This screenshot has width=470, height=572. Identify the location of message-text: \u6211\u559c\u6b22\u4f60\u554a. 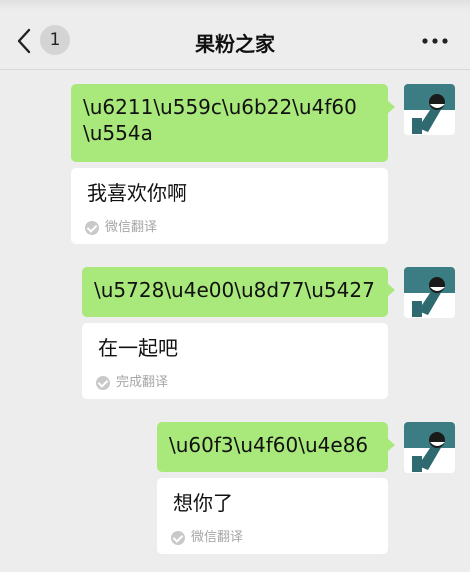
(220, 120).